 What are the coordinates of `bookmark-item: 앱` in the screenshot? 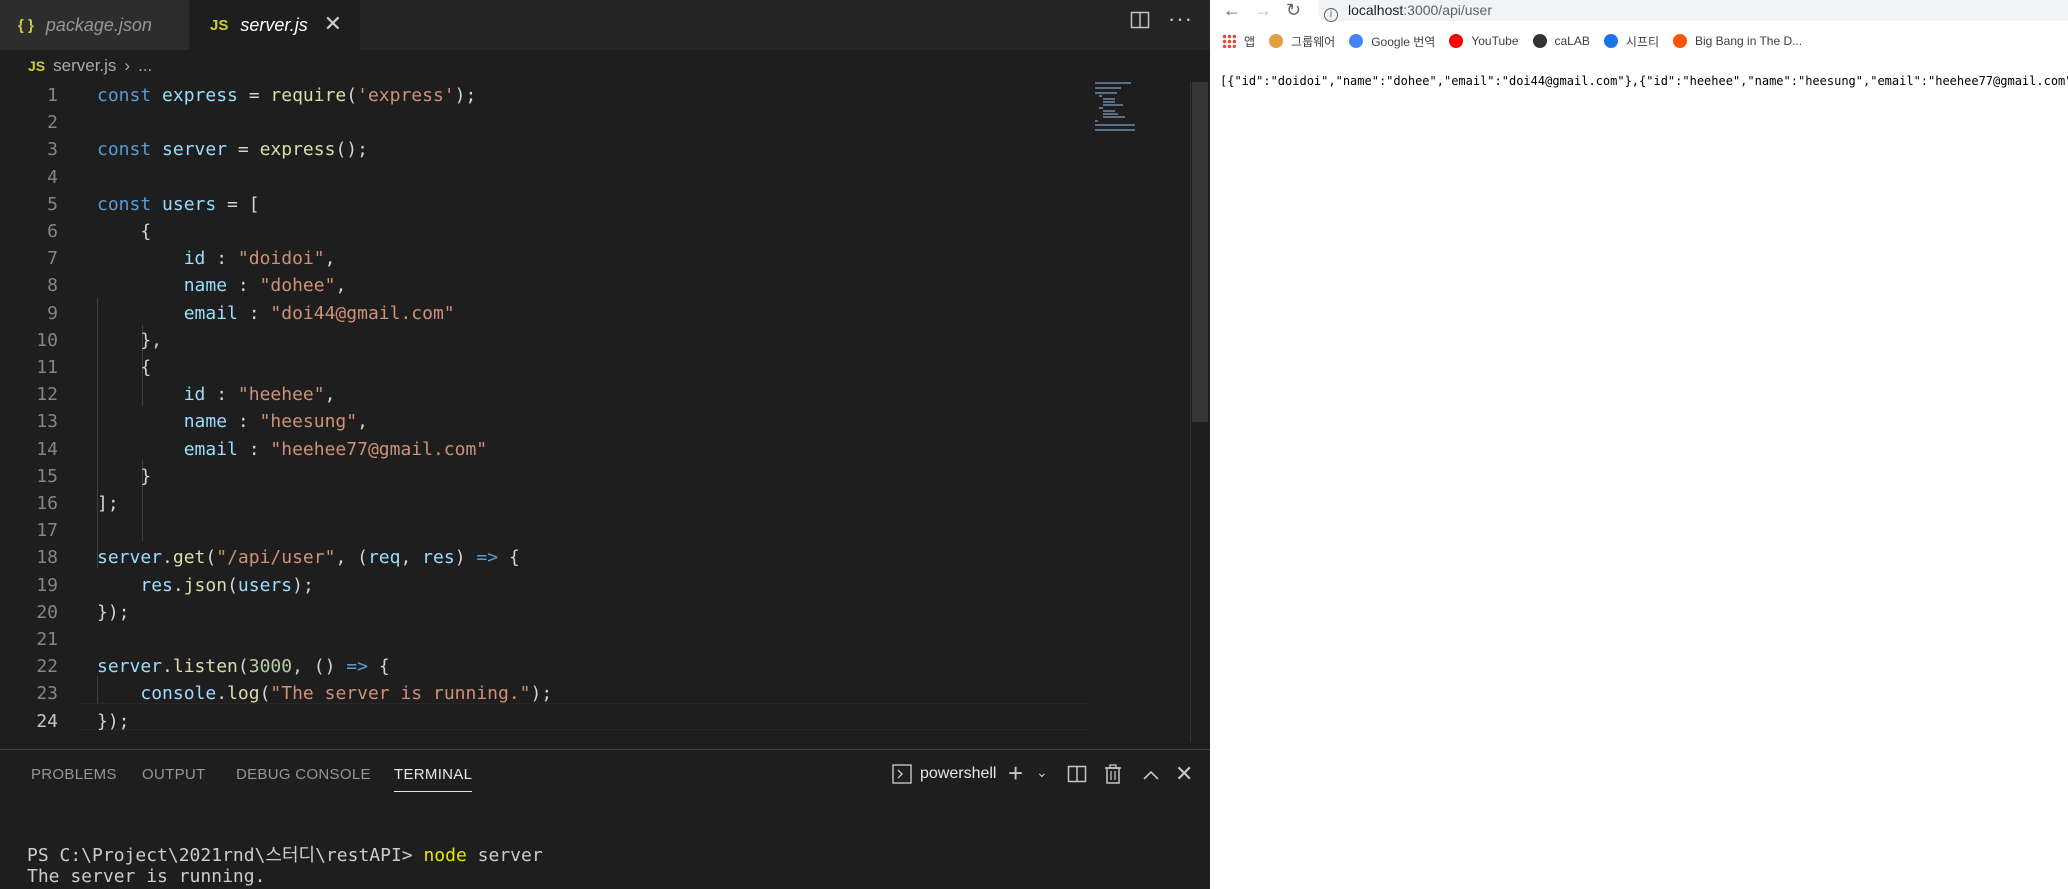 It's located at (1238, 41).